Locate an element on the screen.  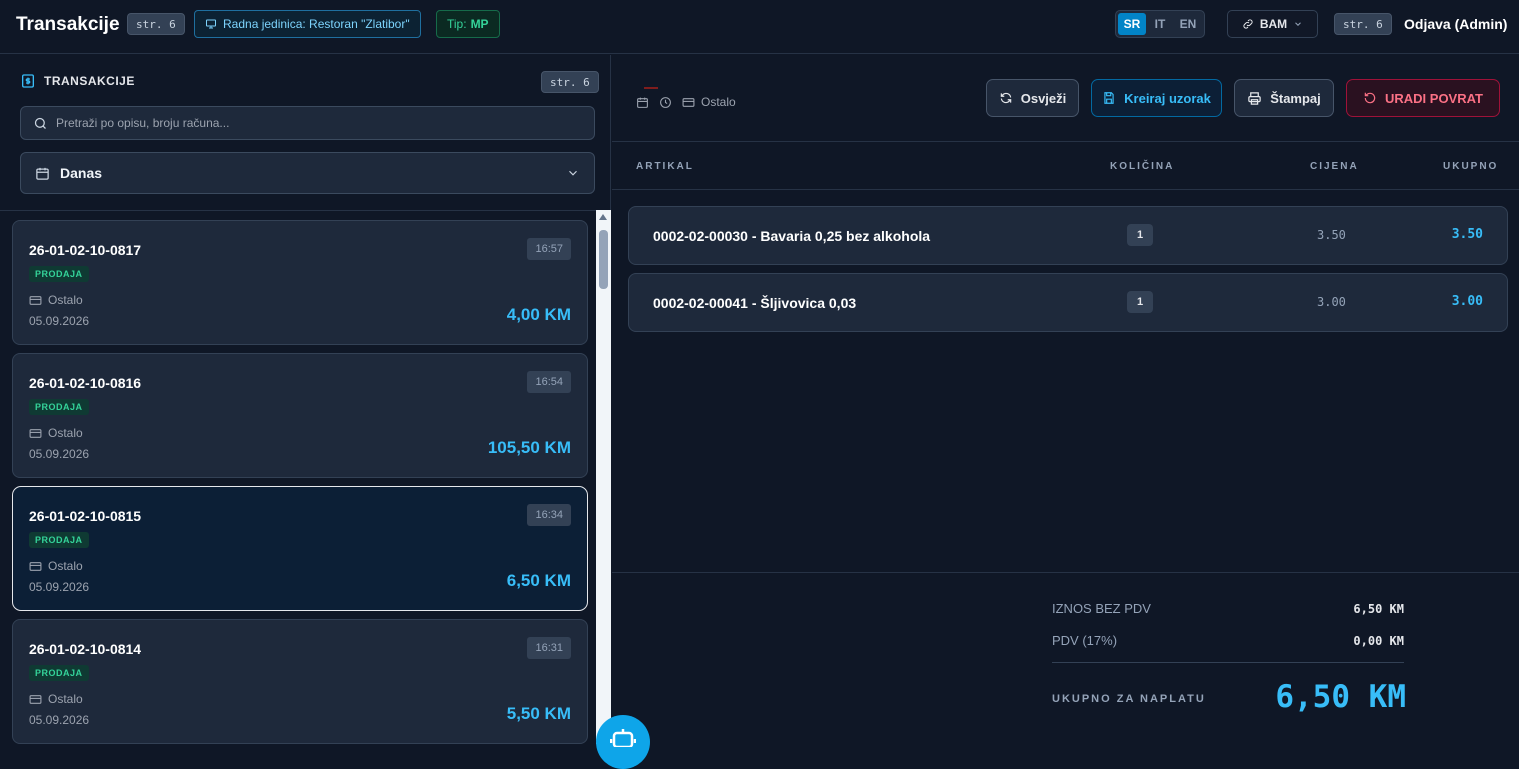
transaction-meta: Ostalo is located at coordinates (686, 102).